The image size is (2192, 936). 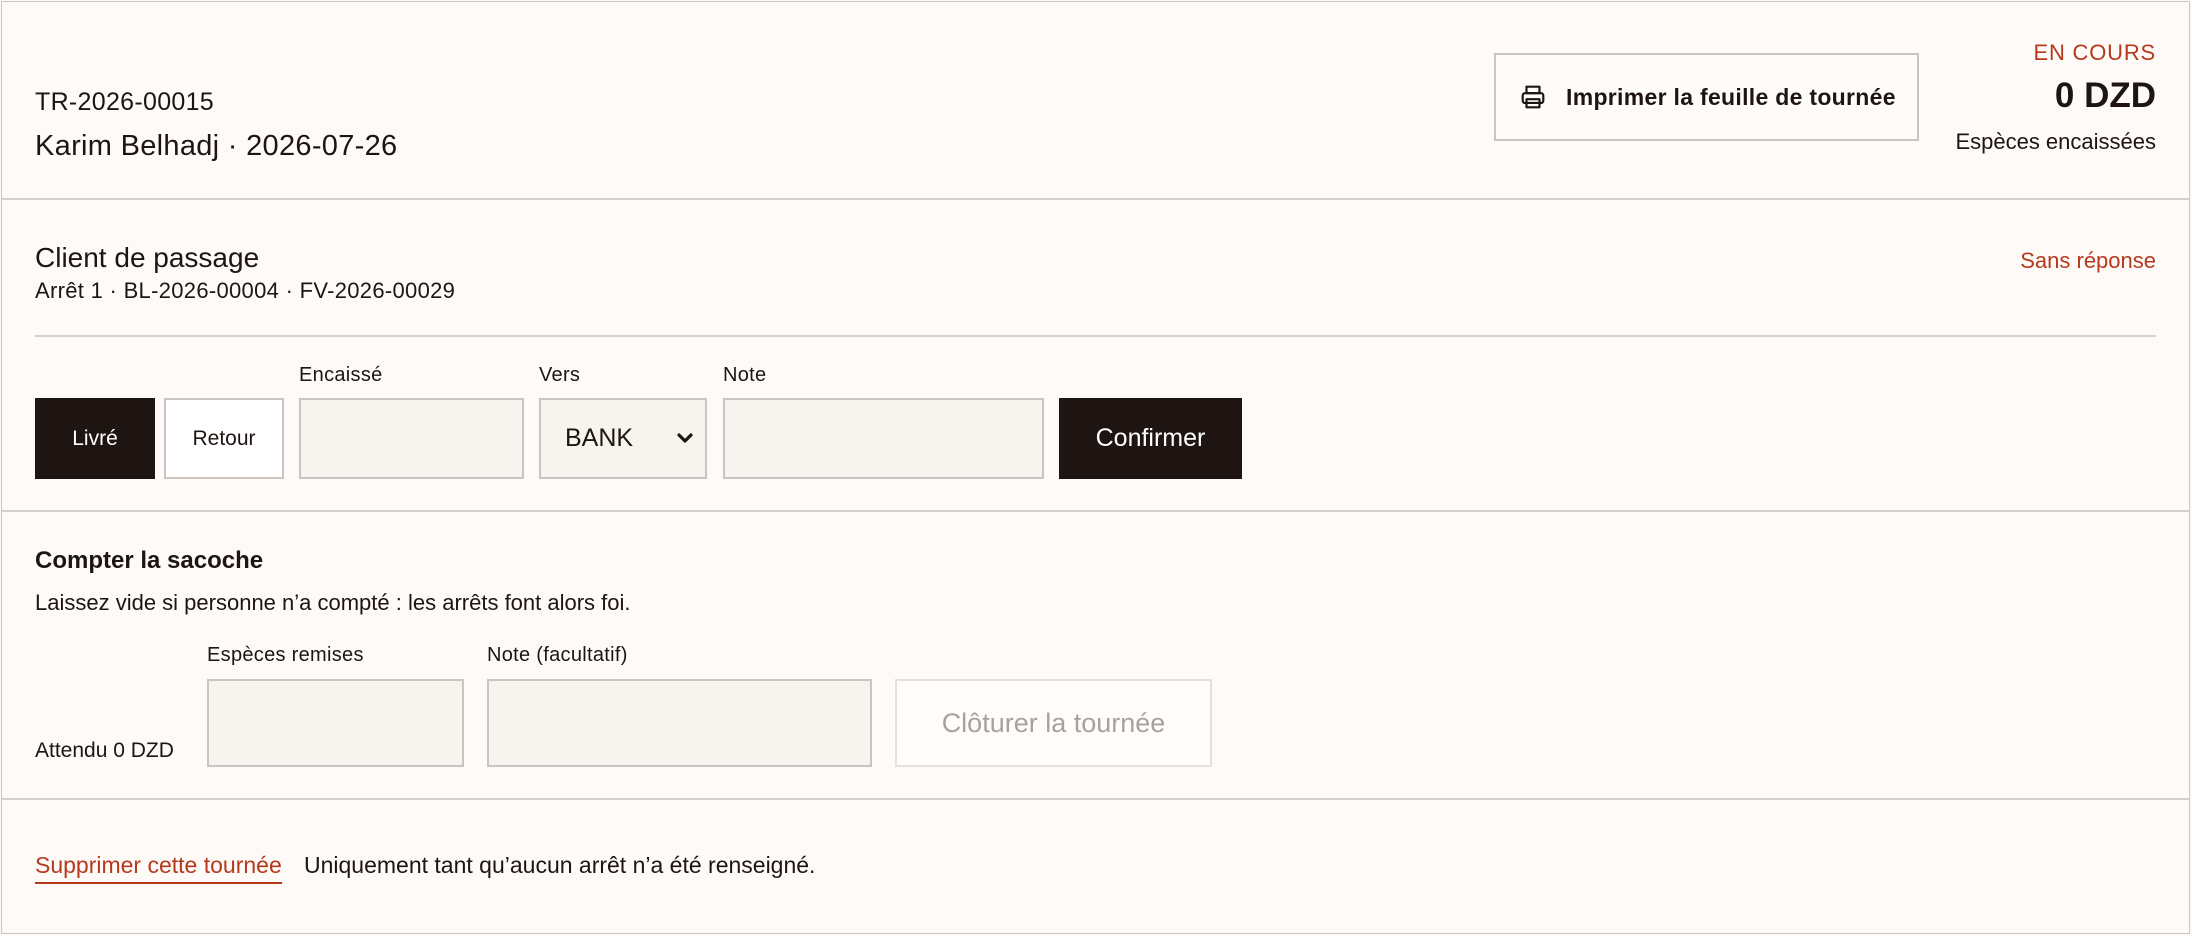 What do you see at coordinates (285, 655) in the screenshot?
I see `cash-handed-label: Espèces remises` at bounding box center [285, 655].